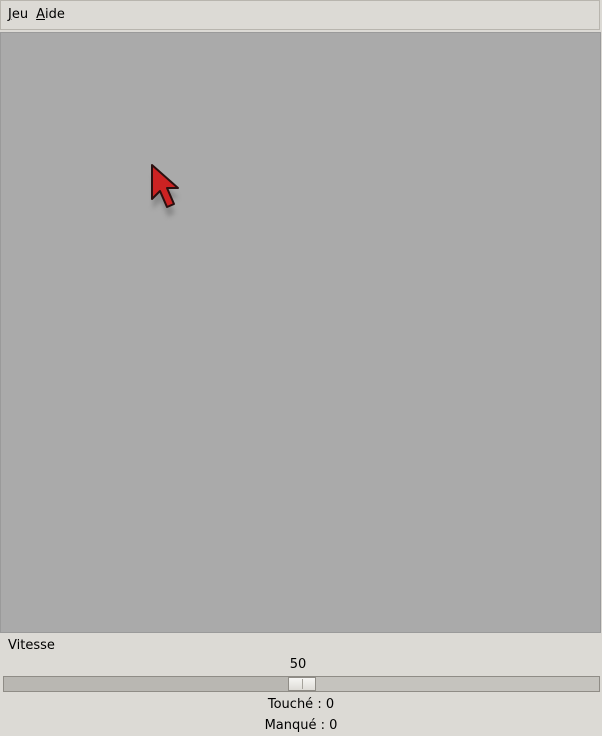  What do you see at coordinates (300, 15) in the screenshot?
I see `menu-bar: Jeu Aide` at bounding box center [300, 15].